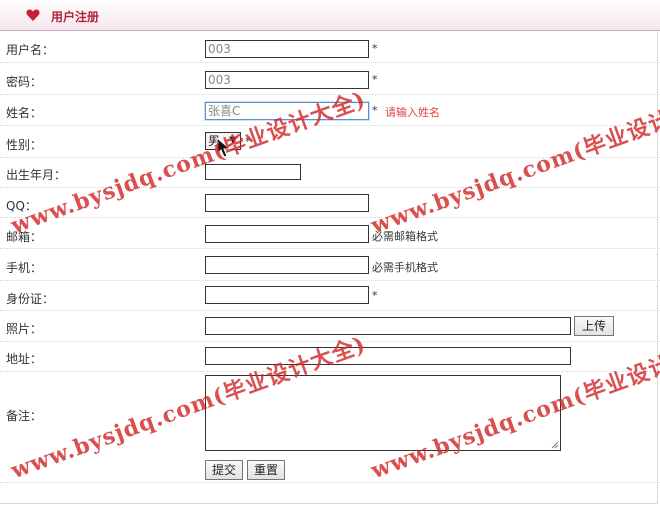  What do you see at coordinates (330, 482) in the screenshot?
I see `form-bottom-divider` at bounding box center [330, 482].